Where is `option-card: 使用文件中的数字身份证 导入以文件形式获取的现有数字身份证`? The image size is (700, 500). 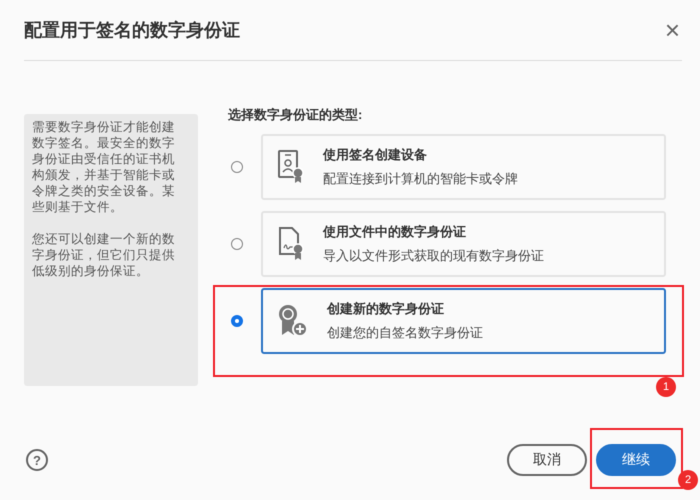 option-card: 使用文件中的数字身份证 导入以文件形式获取的现有数字身份证 is located at coordinates (463, 244).